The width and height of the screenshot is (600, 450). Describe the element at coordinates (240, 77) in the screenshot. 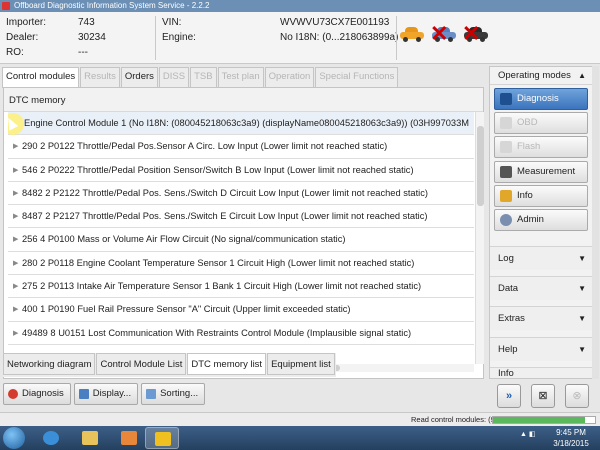

I see `tab-test-plan: Test plan` at that location.